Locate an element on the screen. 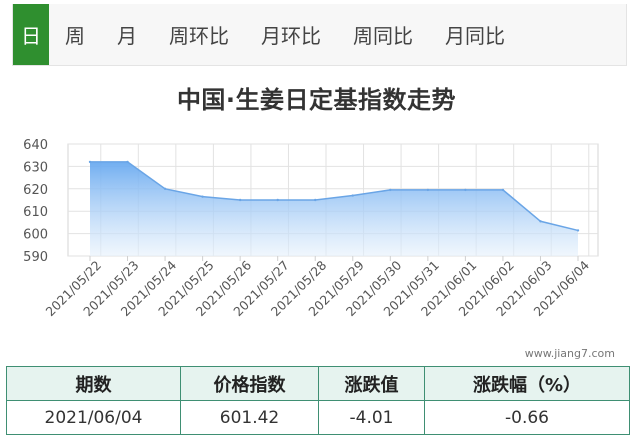 The height and width of the screenshot is (439, 633). col-header-period: 期数 is located at coordinates (93, 383).